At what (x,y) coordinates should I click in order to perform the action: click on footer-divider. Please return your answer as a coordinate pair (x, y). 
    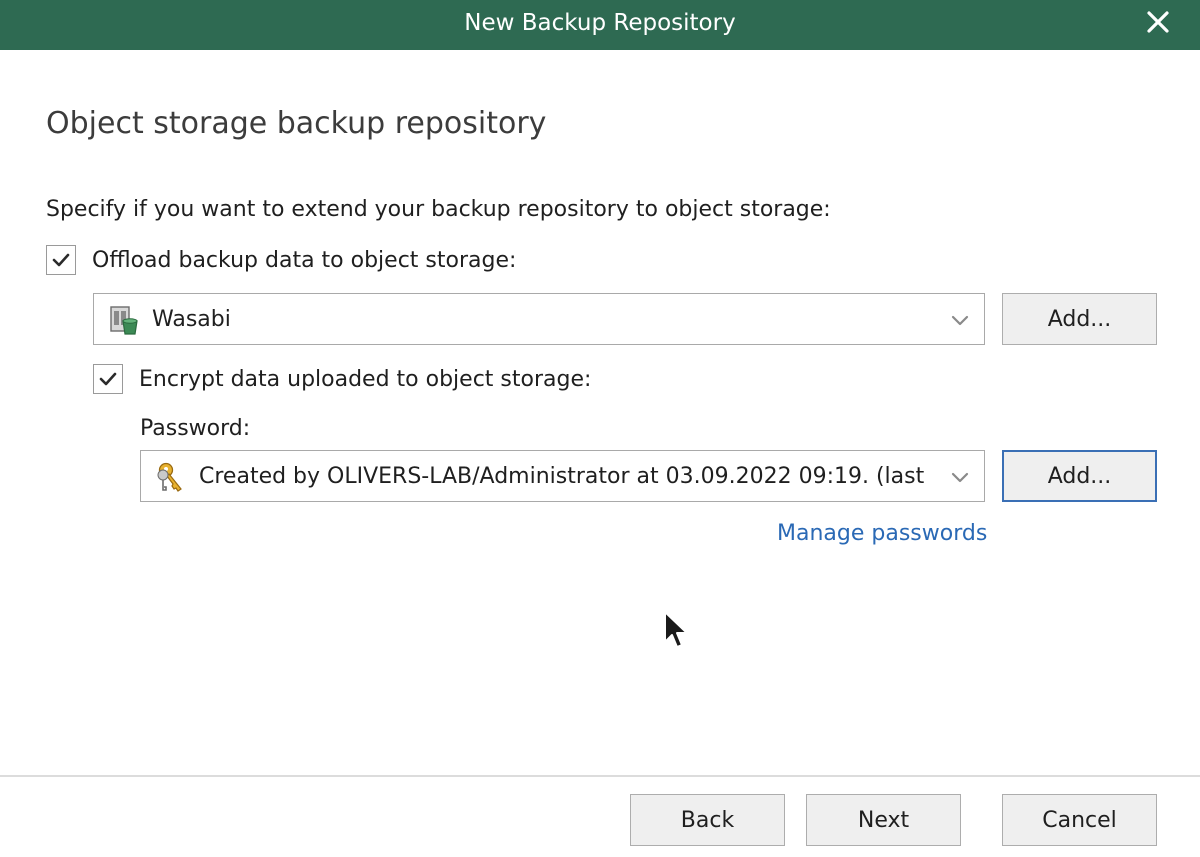
    Looking at the image, I should click on (600, 776).